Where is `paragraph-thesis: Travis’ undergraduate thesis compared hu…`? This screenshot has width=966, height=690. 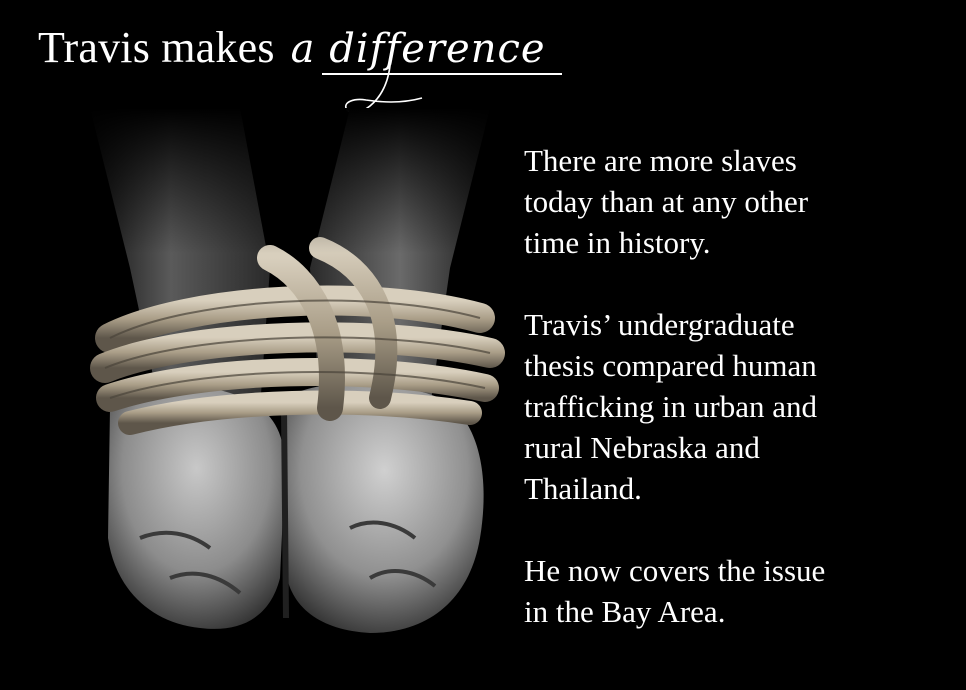
paragraph-thesis: Travis’ undergraduate thesis compared hu… is located at coordinates (670, 406).